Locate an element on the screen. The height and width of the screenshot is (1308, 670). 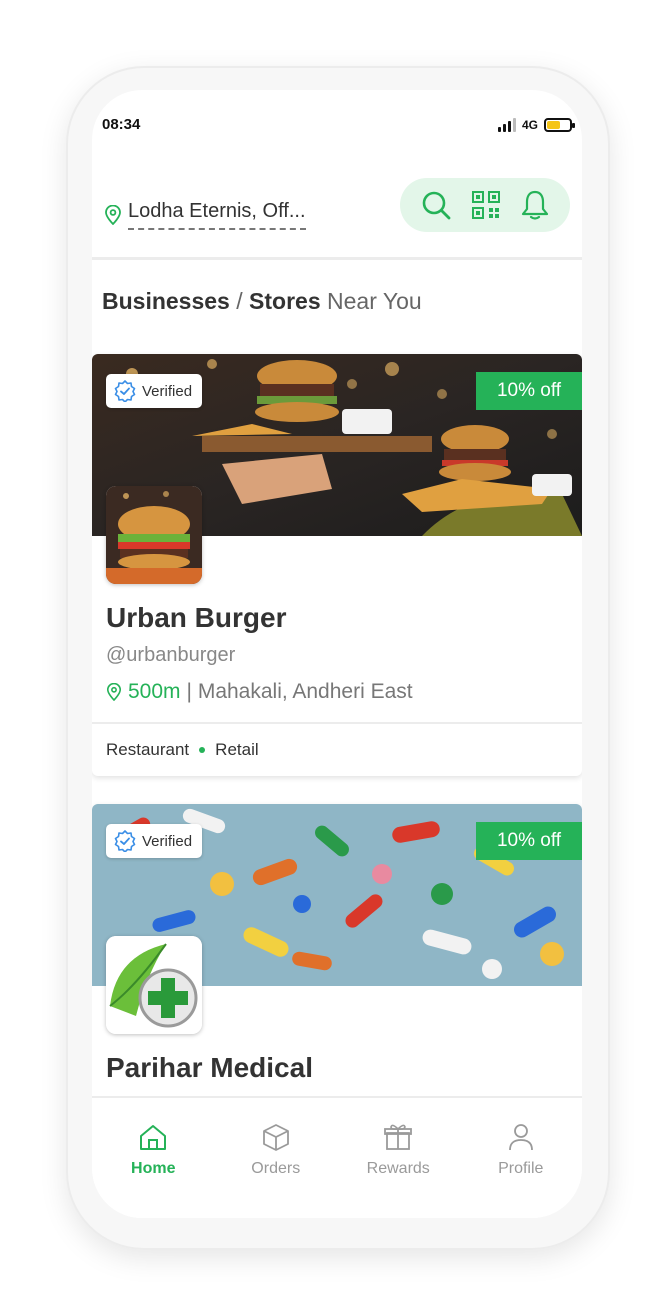
qr-scan-icon is located at coordinates (486, 205).